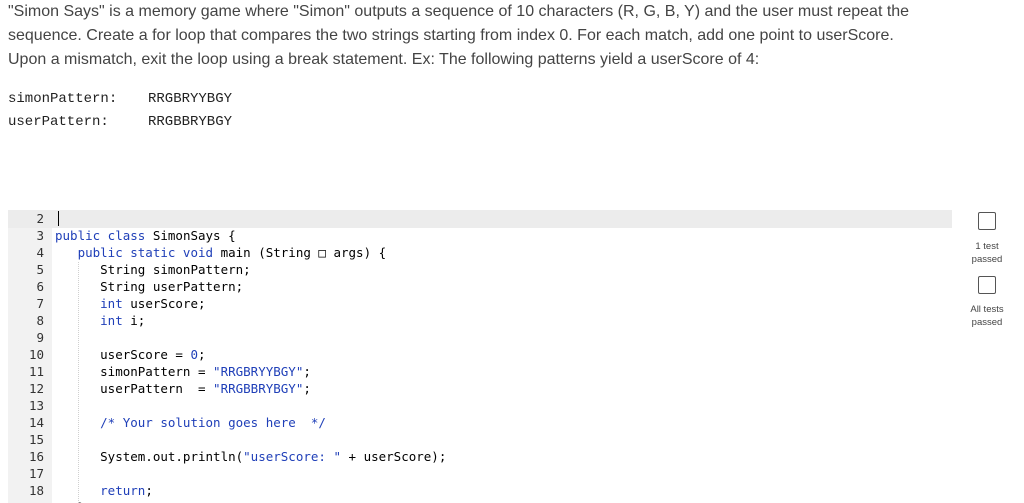  What do you see at coordinates (134, 388) in the screenshot?
I see `code-token: userPattern =` at bounding box center [134, 388].